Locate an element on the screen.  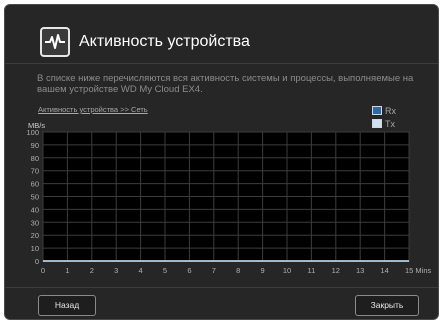
x-tick-label: 9 is located at coordinates (263, 270).